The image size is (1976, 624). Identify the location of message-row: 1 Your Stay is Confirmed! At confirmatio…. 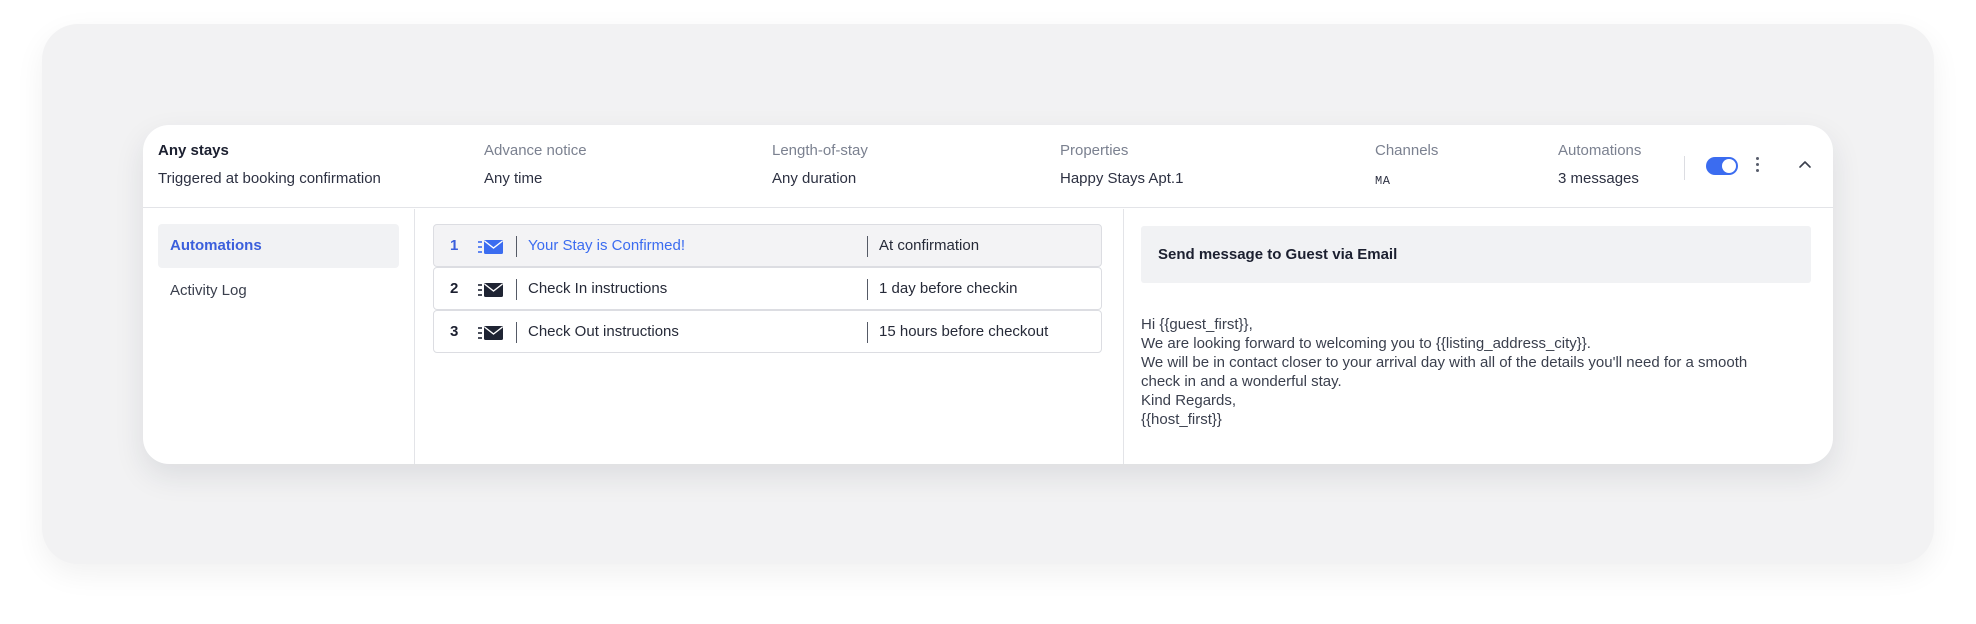
(767, 245).